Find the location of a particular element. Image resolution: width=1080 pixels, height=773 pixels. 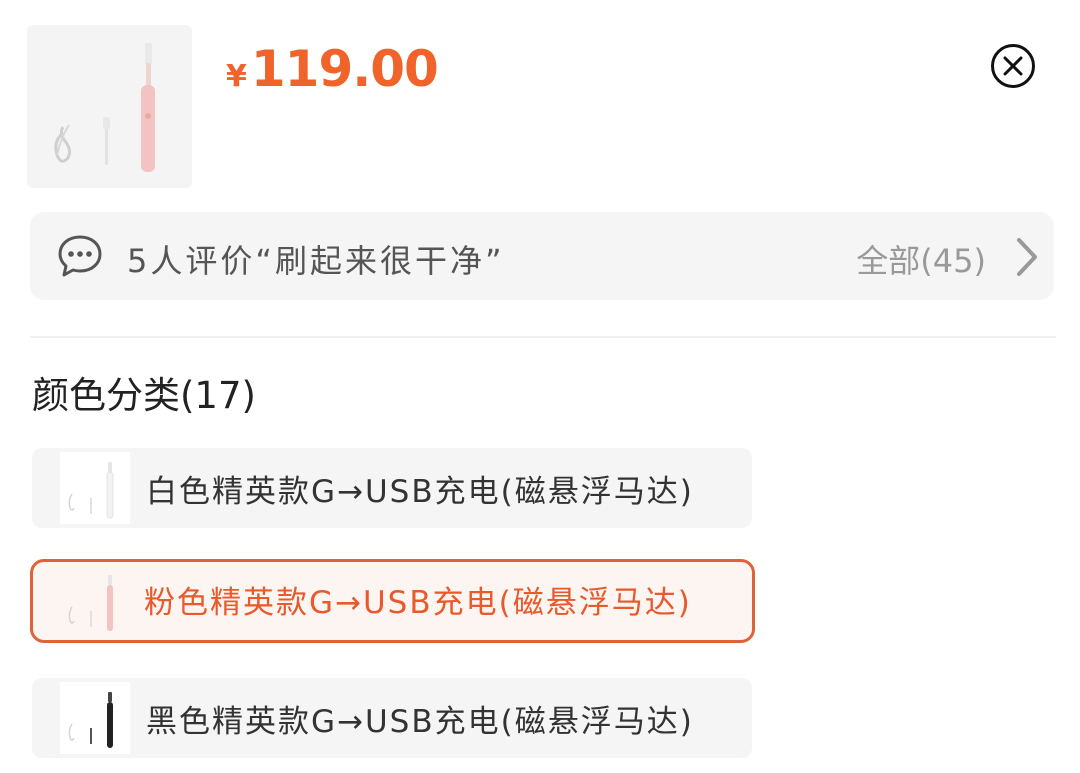

option-label: 粉色精英款G→USB充电(磁悬浮马达) is located at coordinates (418, 603).